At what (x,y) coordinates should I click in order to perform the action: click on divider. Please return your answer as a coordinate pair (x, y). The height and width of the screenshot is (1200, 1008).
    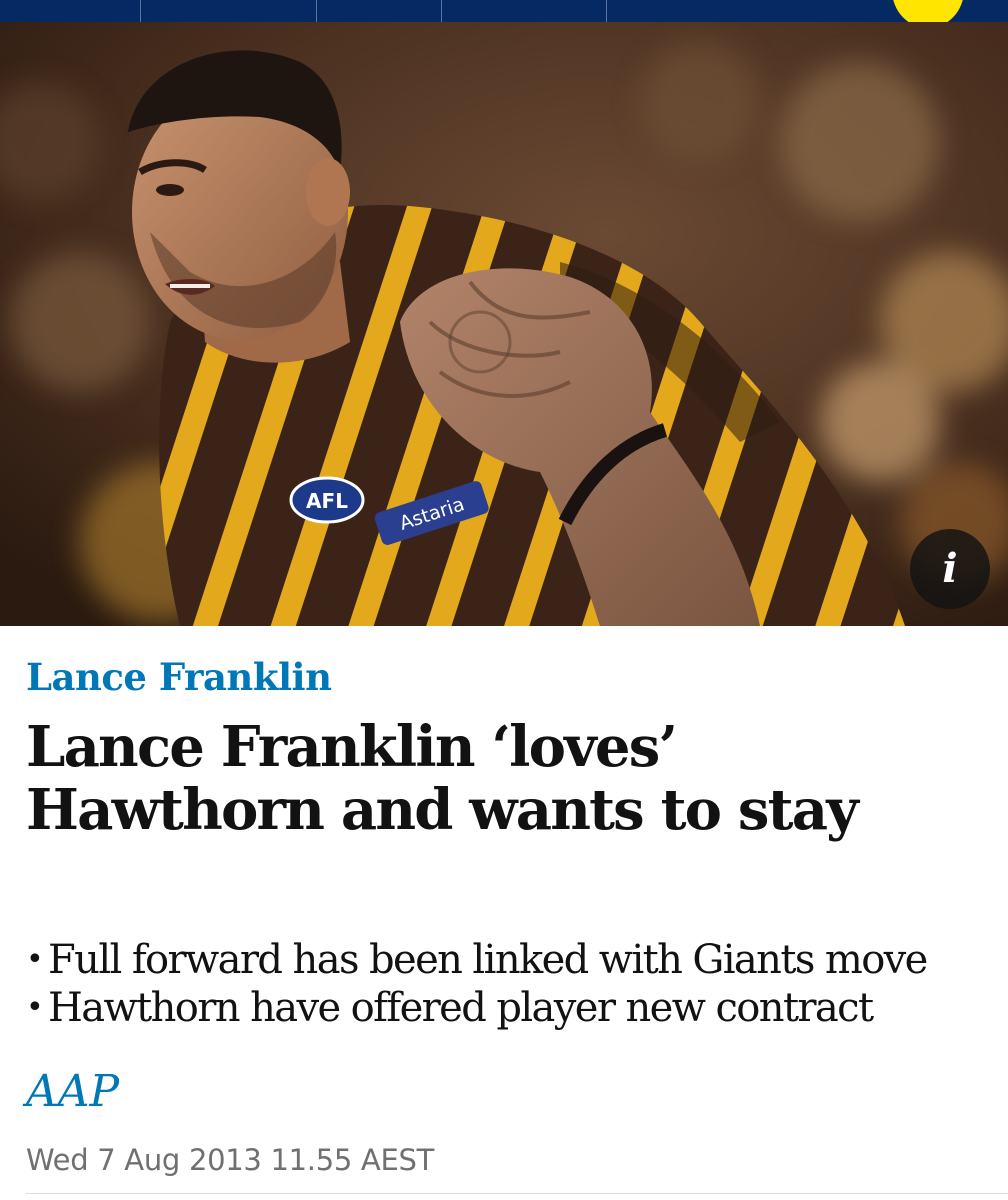
    Looking at the image, I should click on (517, 1193).